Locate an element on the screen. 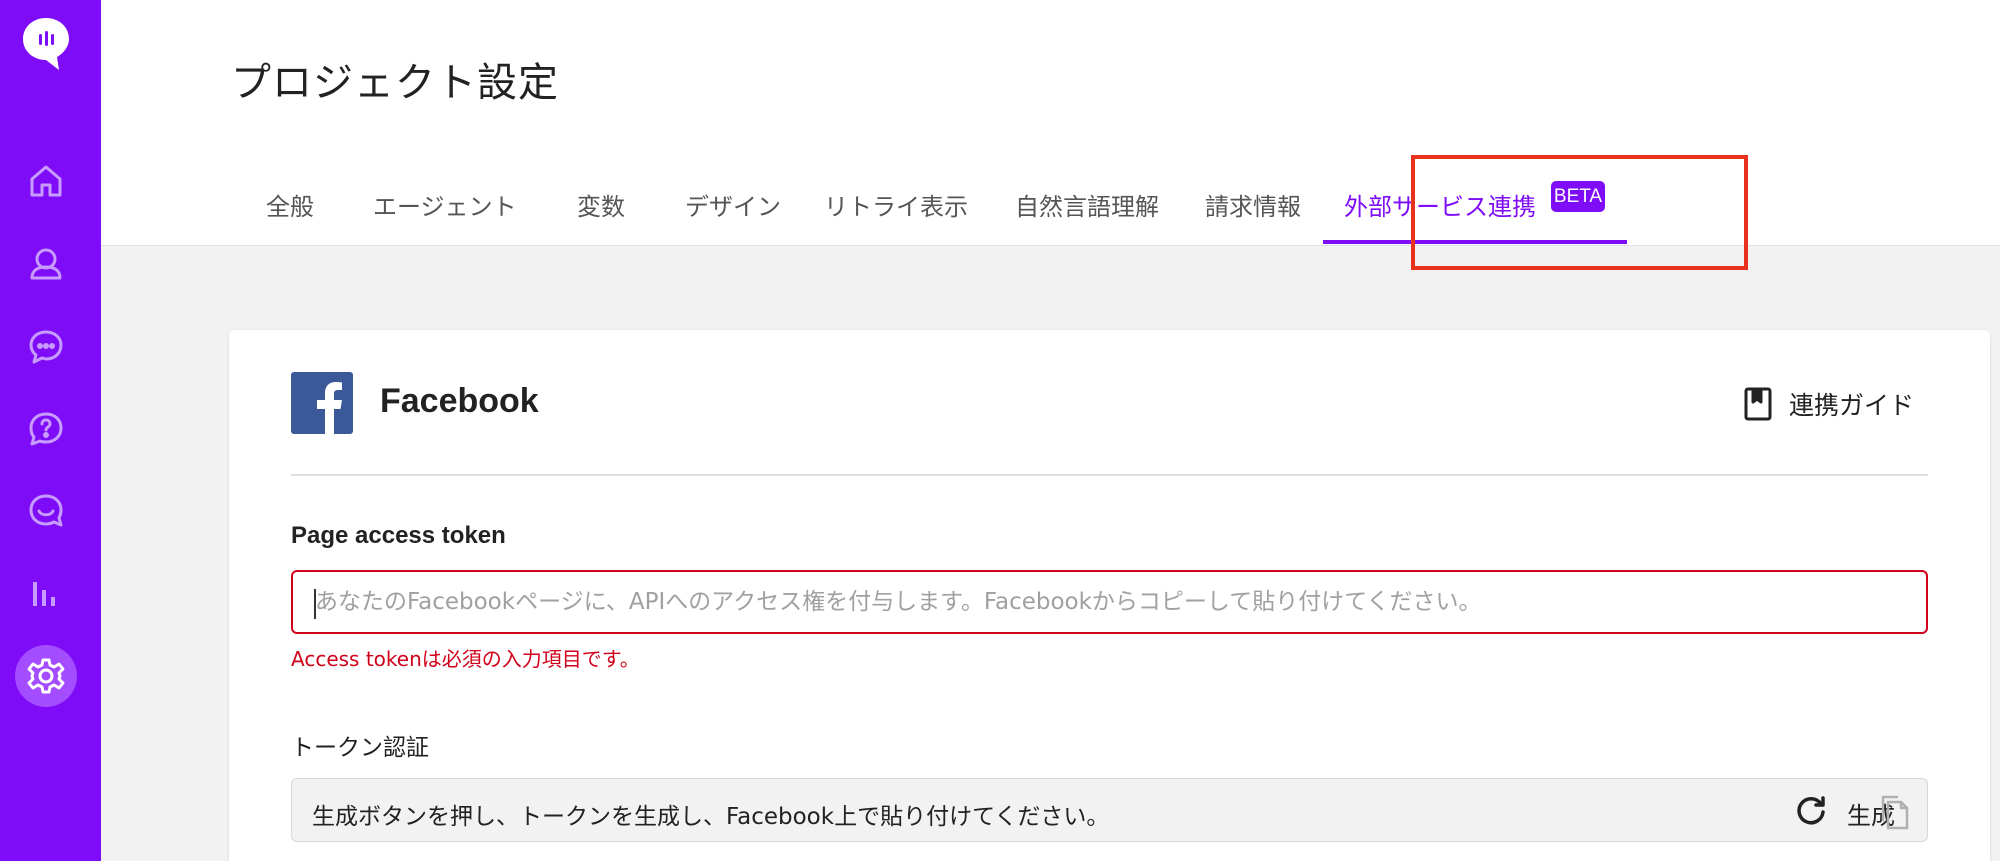 The width and height of the screenshot is (2000, 861). logo-icon is located at coordinates (46, 44).